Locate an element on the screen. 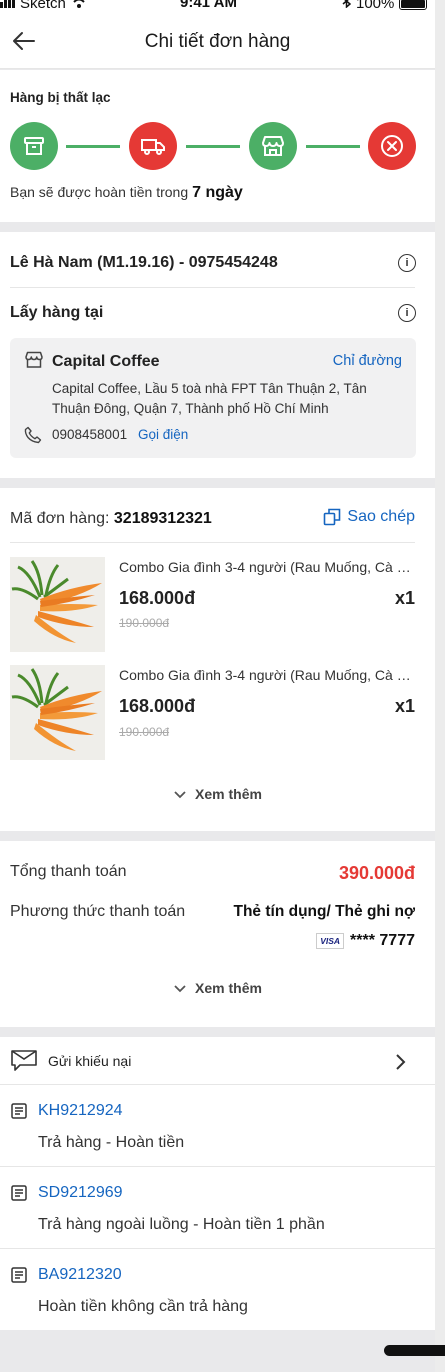  wifi-icon is located at coordinates (79, 6).